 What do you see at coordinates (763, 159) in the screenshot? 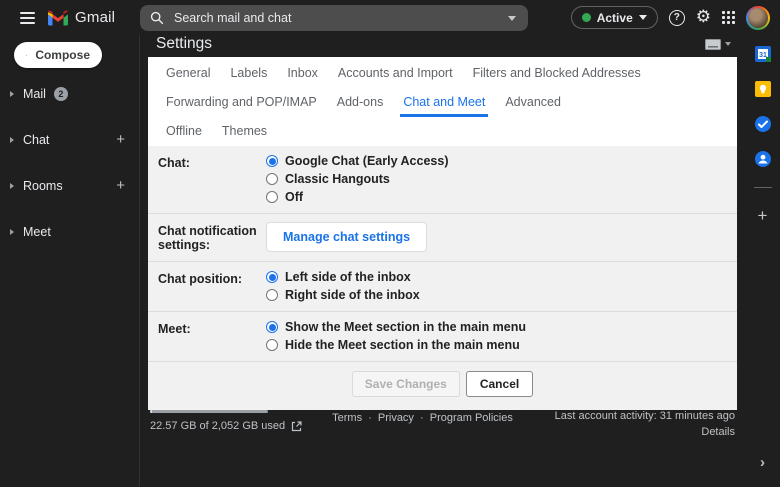
I see `contacts-icon` at bounding box center [763, 159].